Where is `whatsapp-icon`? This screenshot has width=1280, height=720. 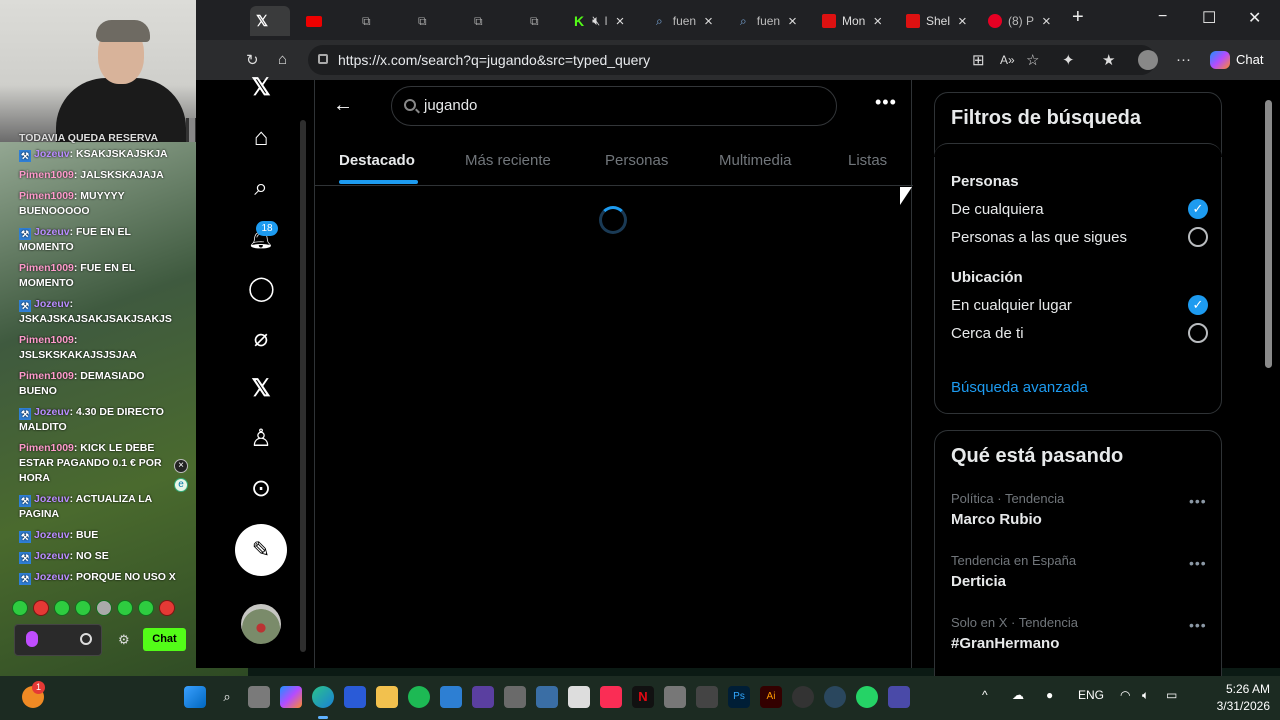
whatsapp-icon is located at coordinates (867, 697).